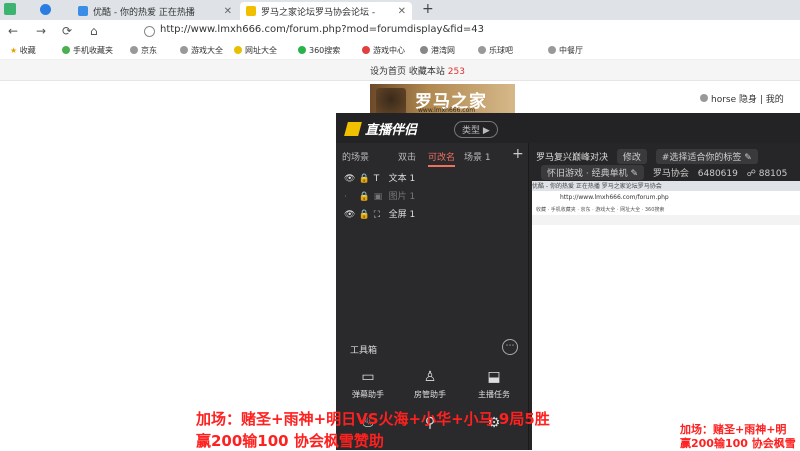 This screenshot has height=451, width=800. What do you see at coordinates (383, 50) in the screenshot?
I see `bookmark-item: 游戏中心` at bounding box center [383, 50].